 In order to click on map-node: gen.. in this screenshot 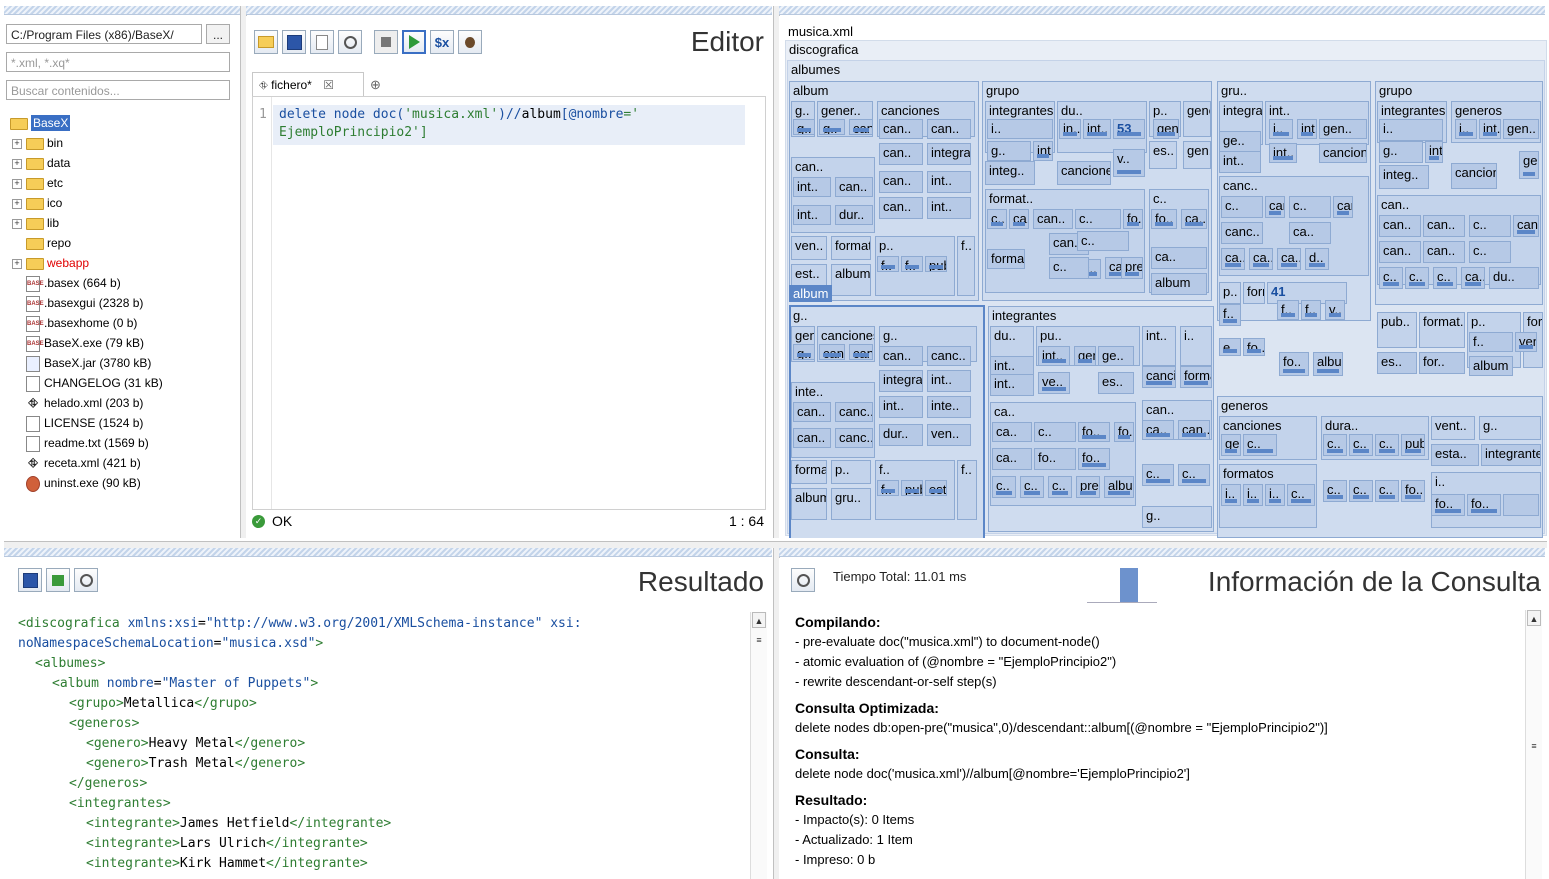, I will do `click(1166, 129)`.